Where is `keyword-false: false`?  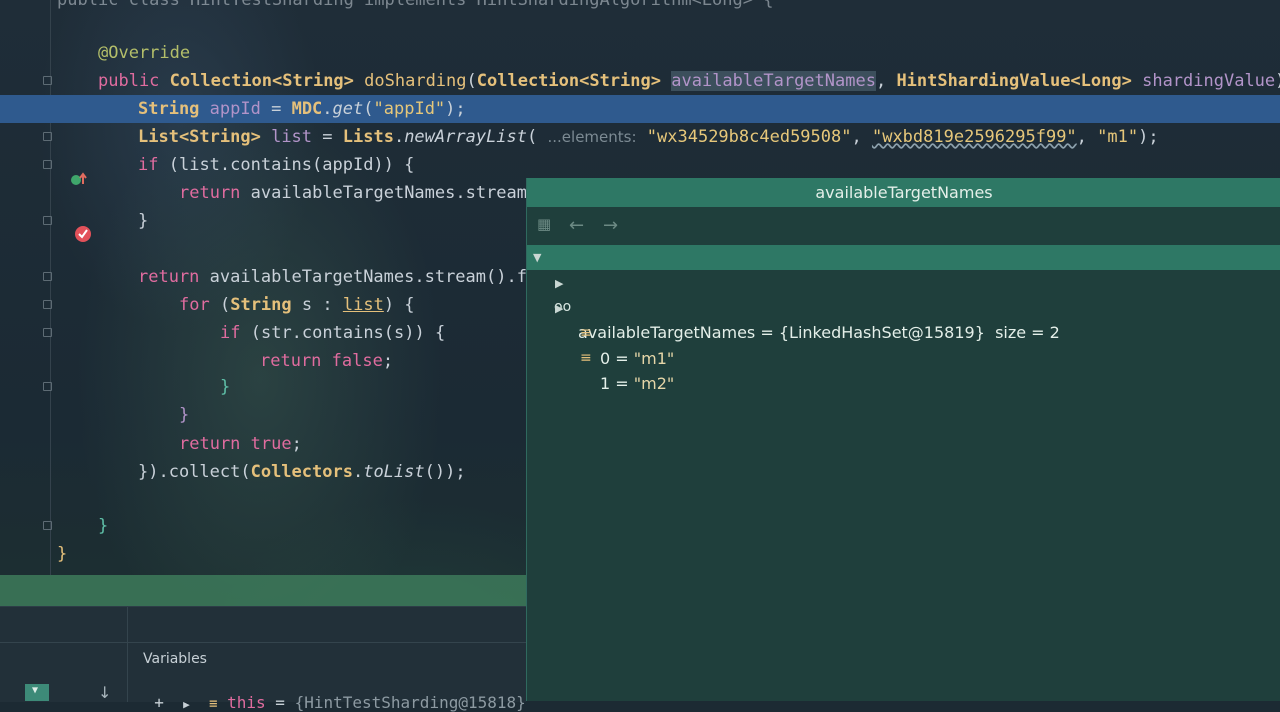 keyword-false: false is located at coordinates (357, 361).